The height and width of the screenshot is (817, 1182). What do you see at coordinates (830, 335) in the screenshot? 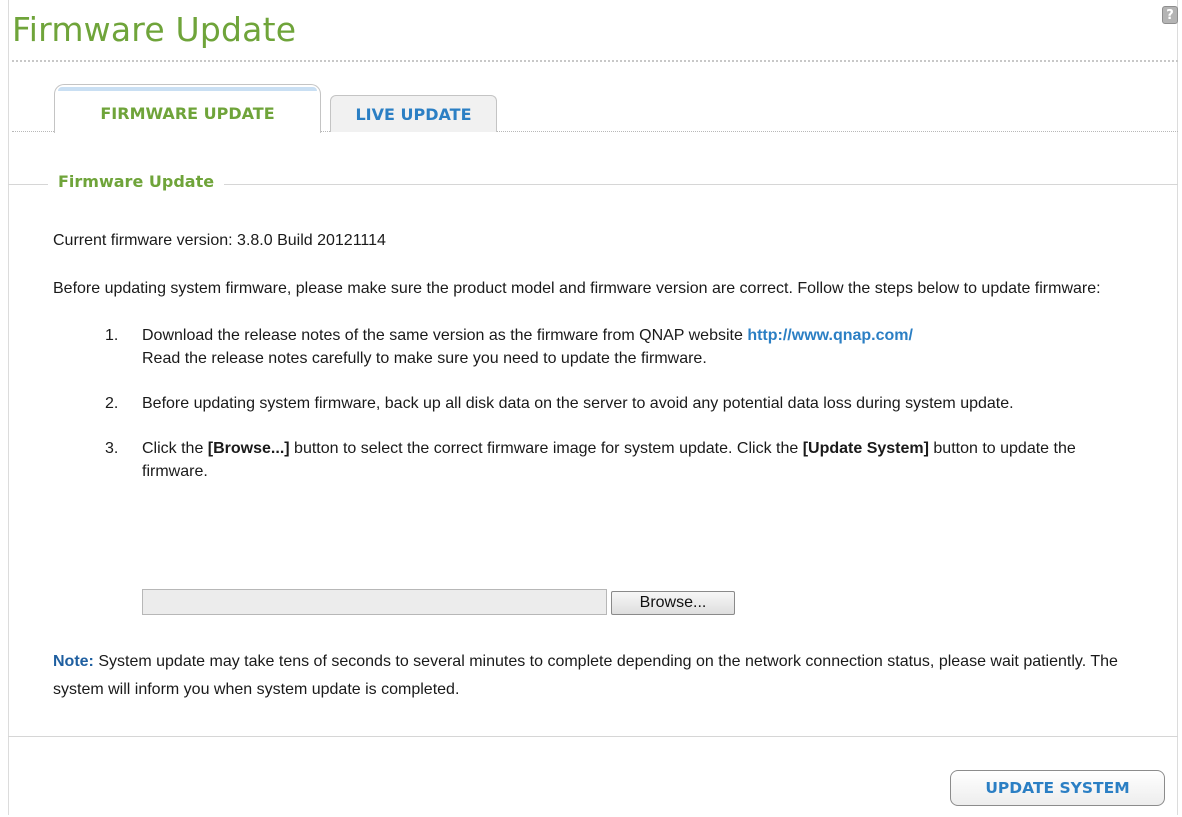
I see `qnap-website-link: http://www.qnap.com/` at bounding box center [830, 335].